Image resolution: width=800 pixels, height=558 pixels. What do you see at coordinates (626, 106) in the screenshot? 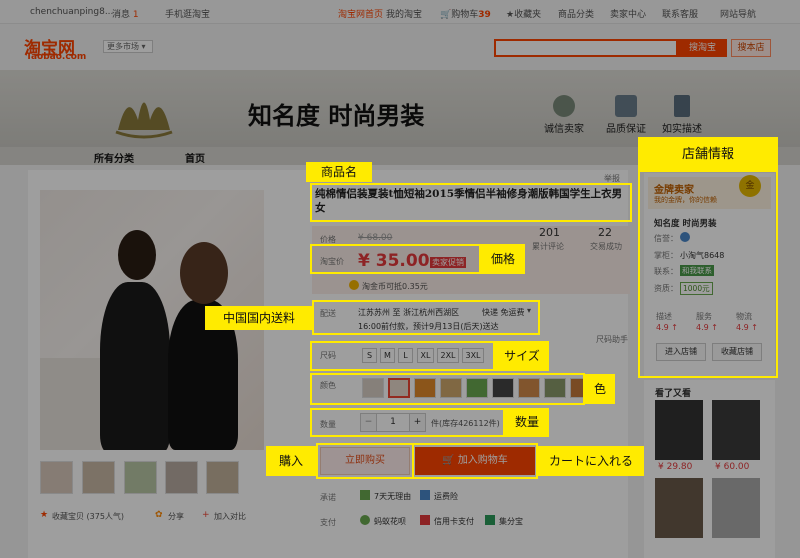
I see `quality-pen-icon` at bounding box center [626, 106].